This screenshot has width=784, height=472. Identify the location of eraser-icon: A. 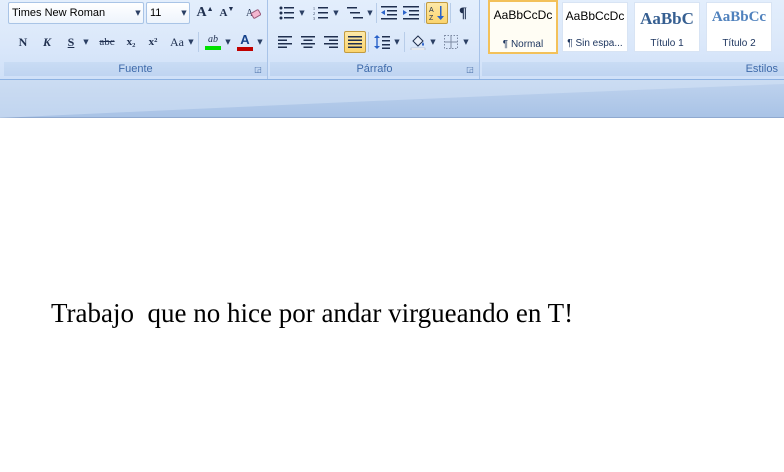
(253, 13).